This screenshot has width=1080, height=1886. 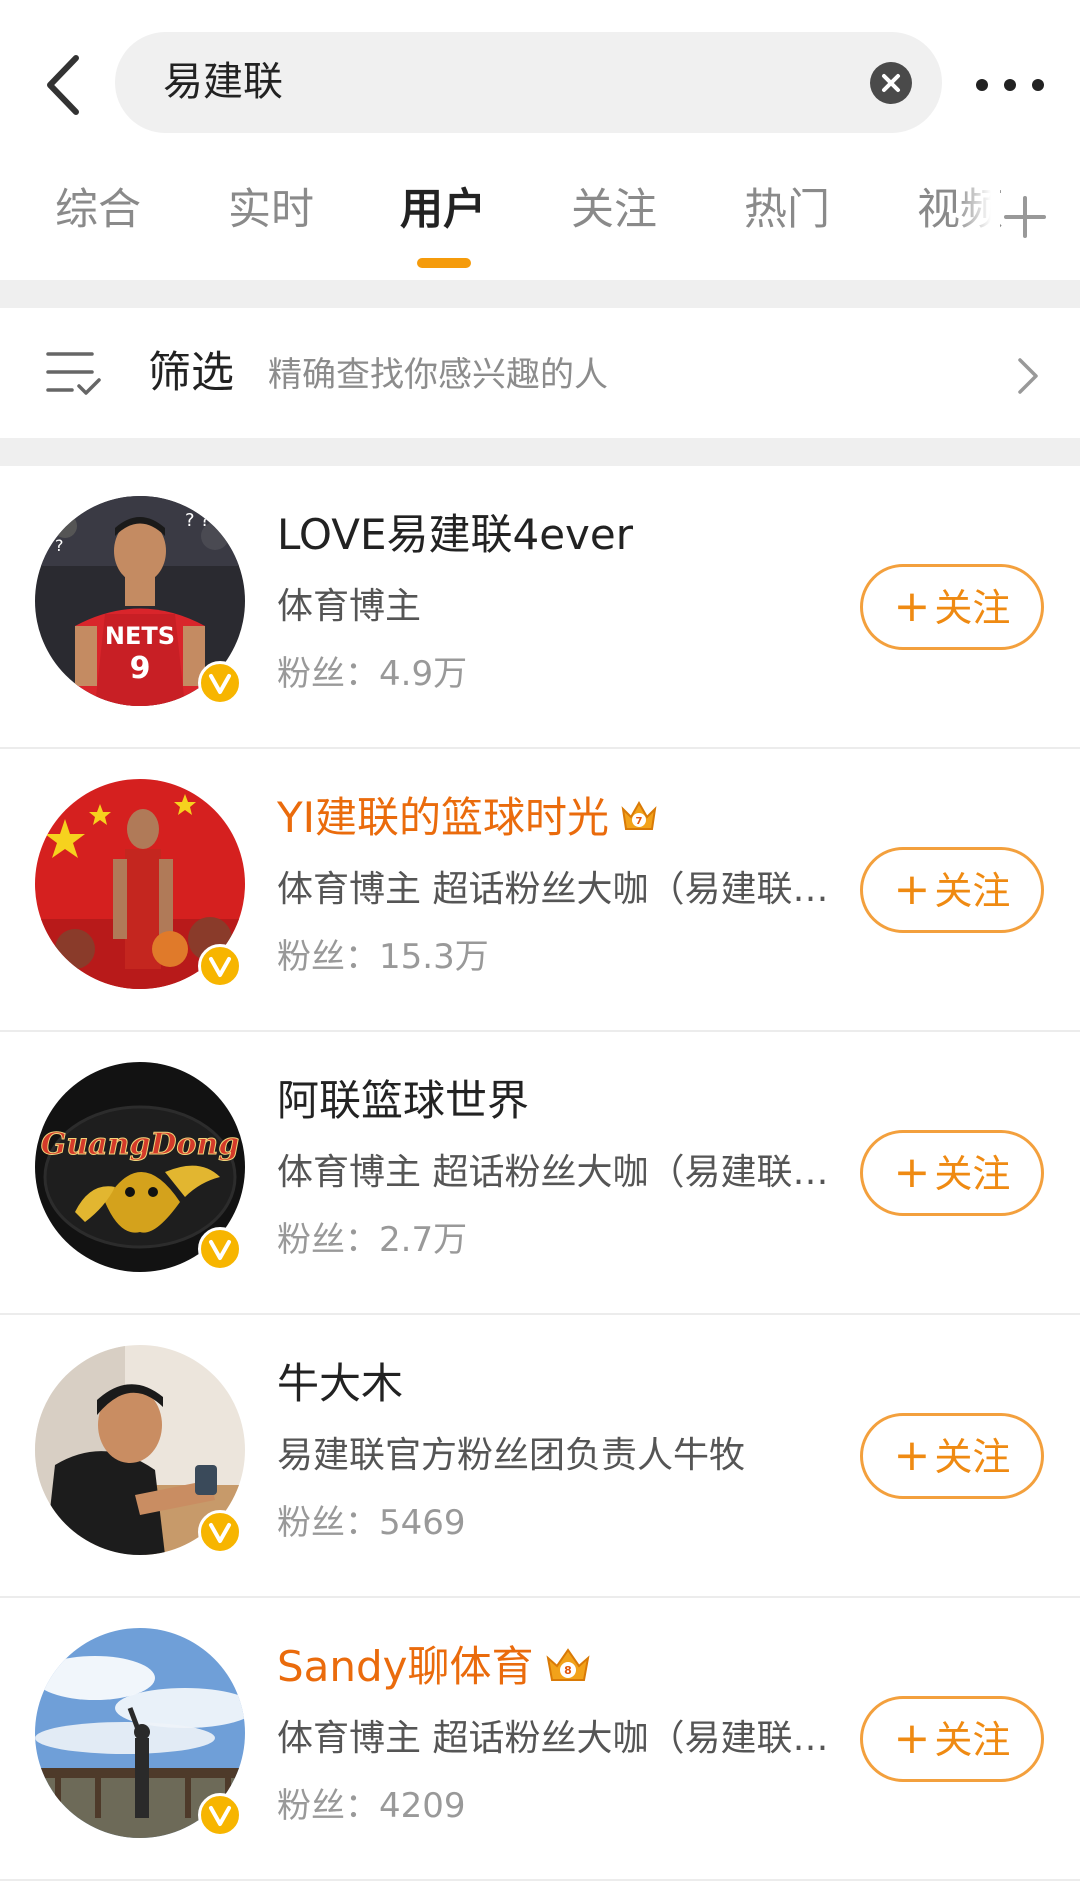 I want to click on back-button, so click(x=65, y=85).